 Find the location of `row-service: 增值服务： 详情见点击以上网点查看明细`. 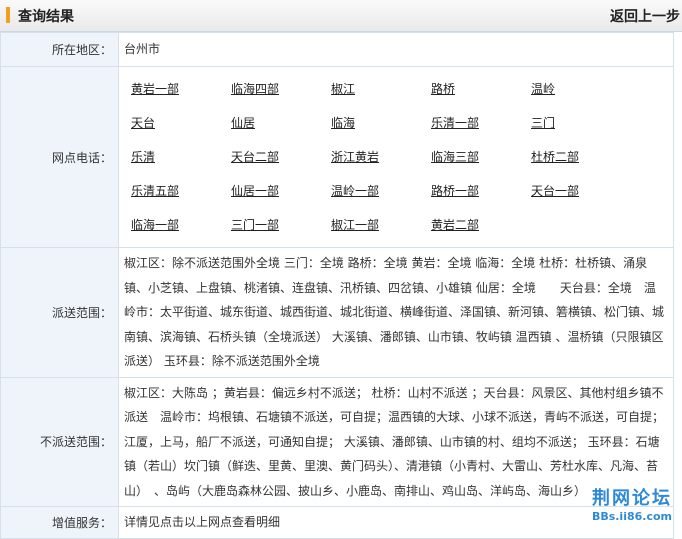

row-service: 增值服务： 详情见点击以上网点查看明细 is located at coordinates (337, 522).